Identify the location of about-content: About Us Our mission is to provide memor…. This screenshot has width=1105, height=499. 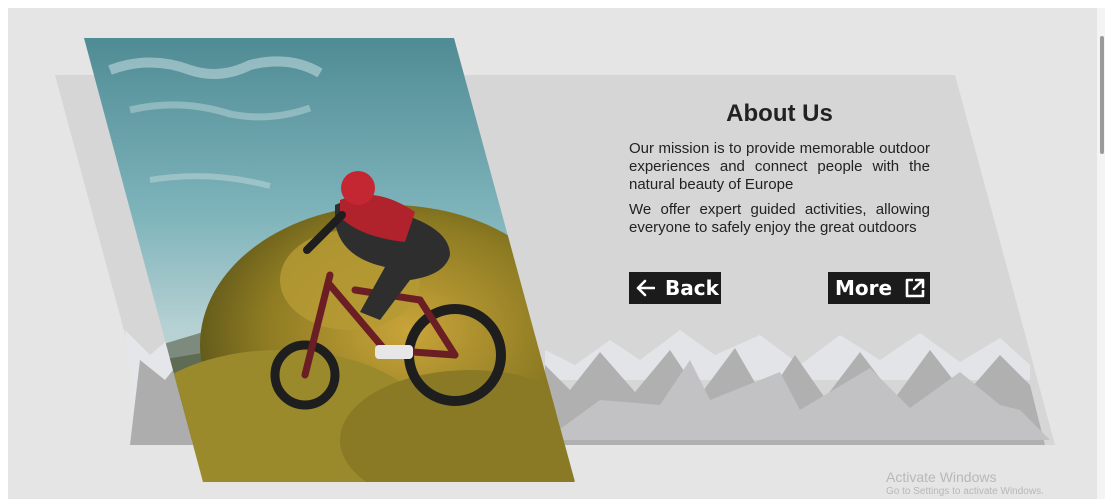
(779, 167).